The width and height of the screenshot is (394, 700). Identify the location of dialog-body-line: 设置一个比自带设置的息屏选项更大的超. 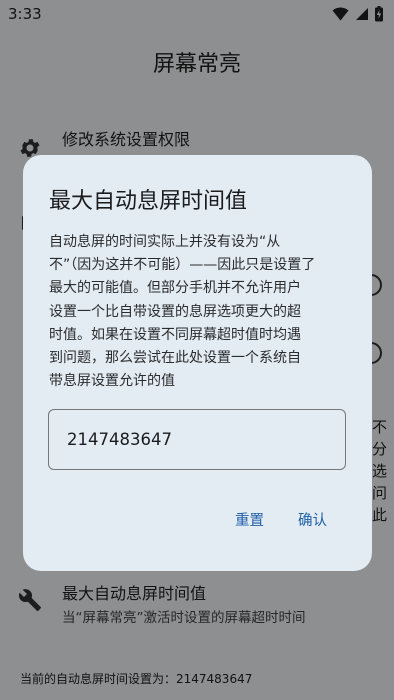
(175, 311).